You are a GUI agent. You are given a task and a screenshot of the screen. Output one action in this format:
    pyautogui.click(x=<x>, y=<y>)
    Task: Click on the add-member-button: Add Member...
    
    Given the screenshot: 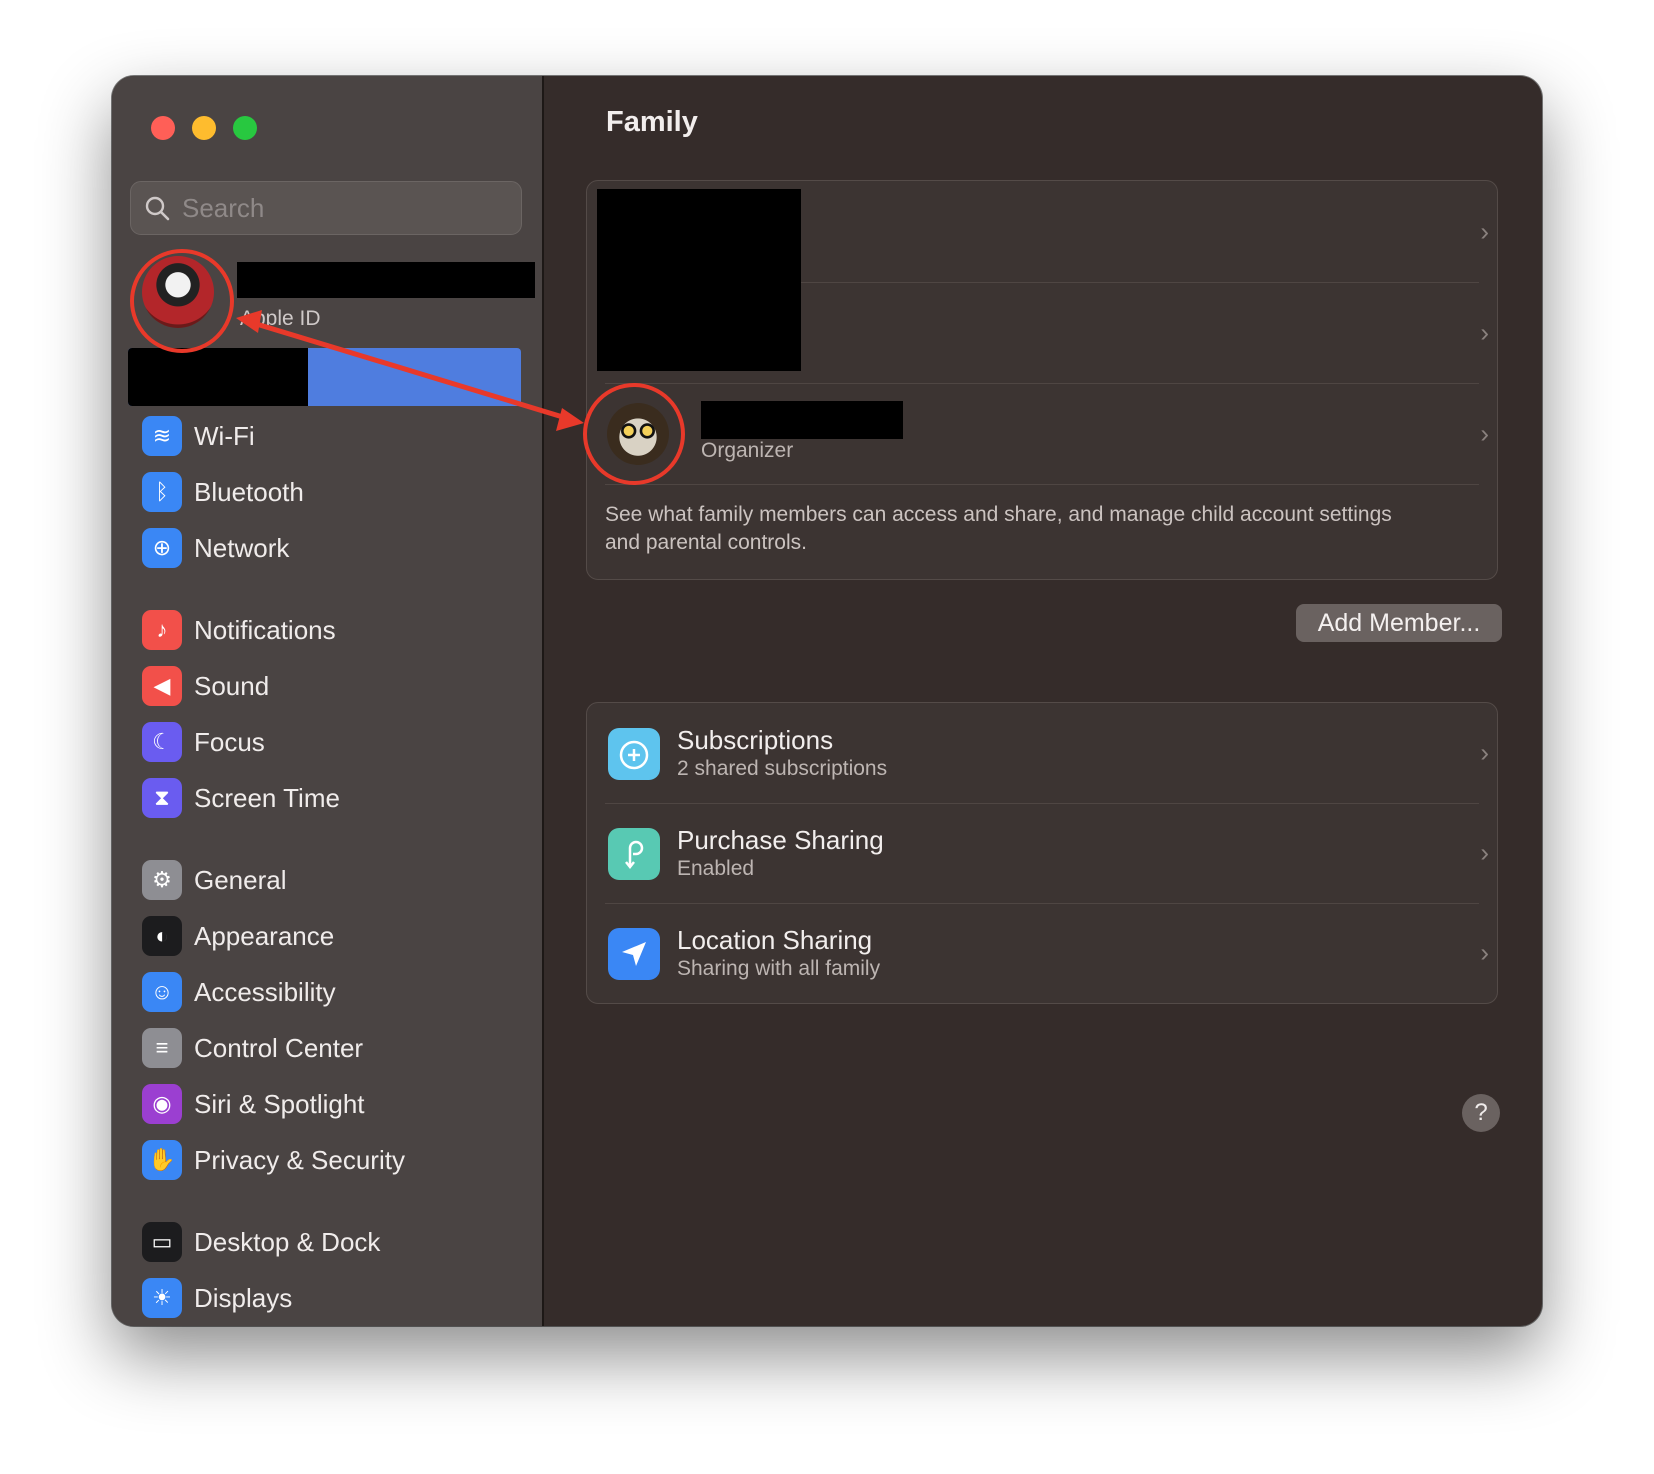 What is the action you would take?
    pyautogui.click(x=1399, y=623)
    